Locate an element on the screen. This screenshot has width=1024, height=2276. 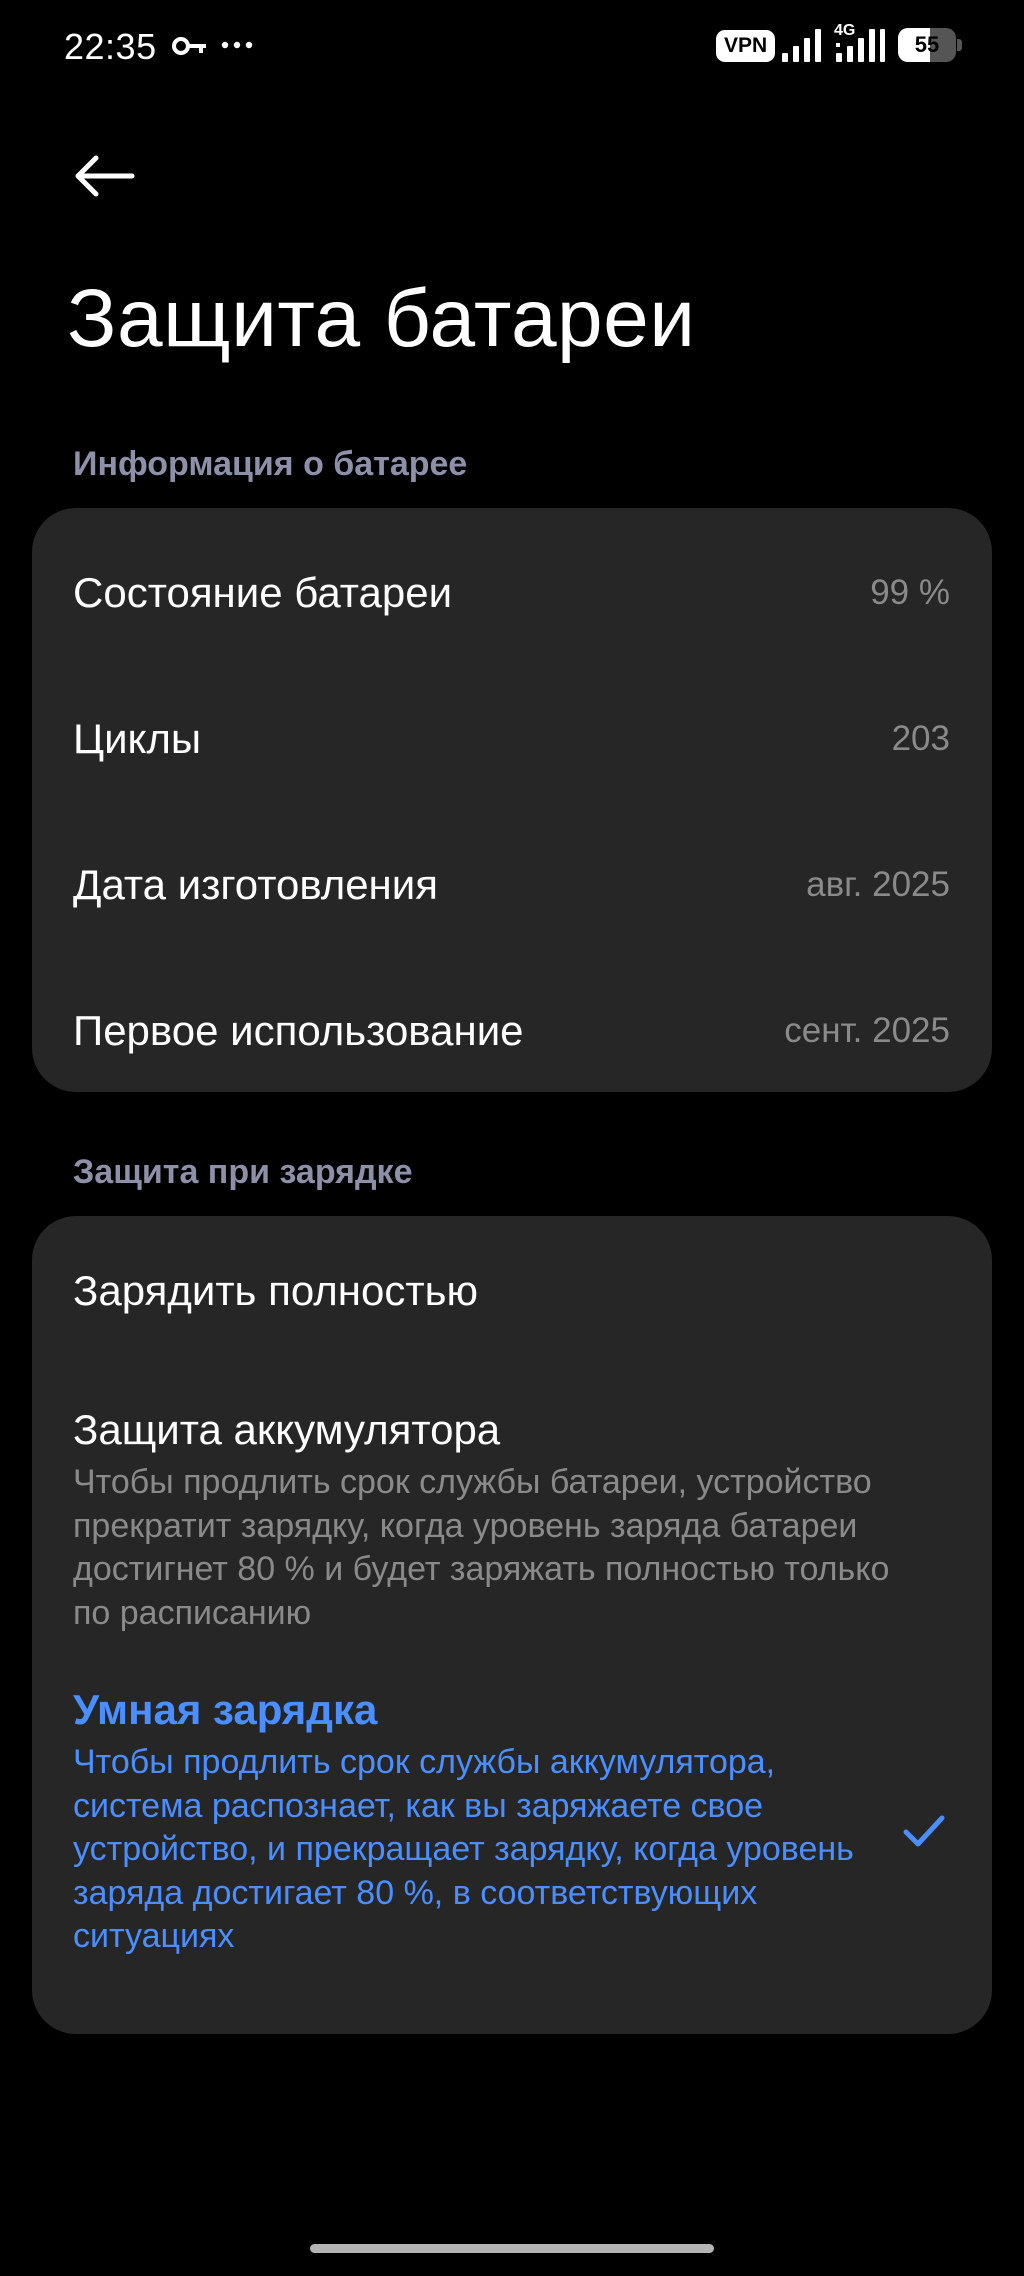
battery-icon: 55 is located at coordinates (930, 45).